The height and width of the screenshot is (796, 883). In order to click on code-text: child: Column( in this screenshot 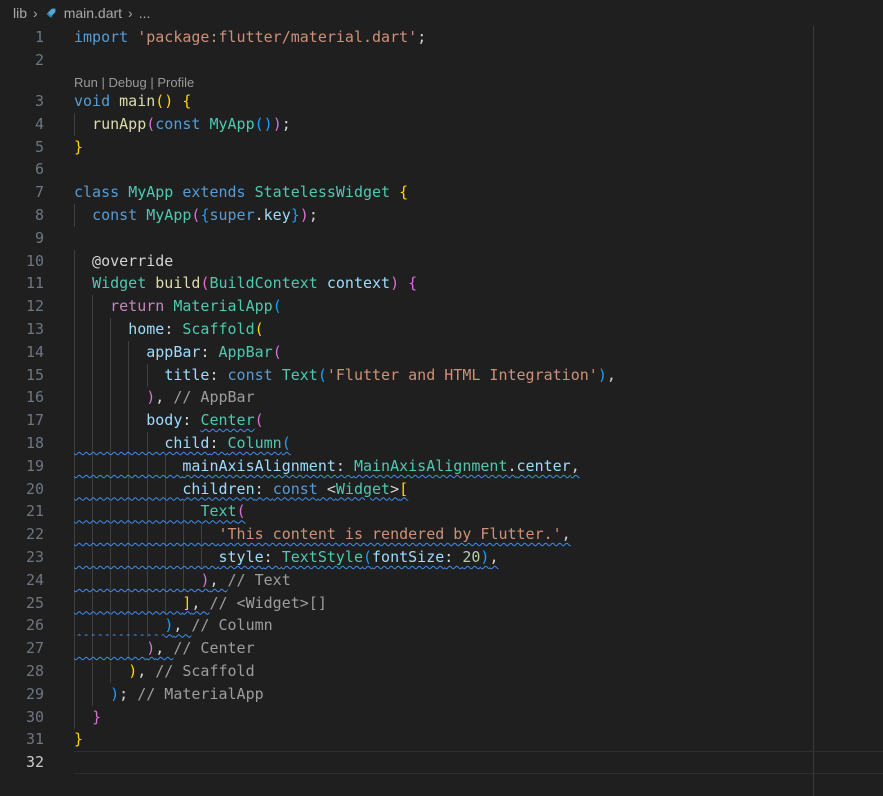, I will do `click(182, 443)`.